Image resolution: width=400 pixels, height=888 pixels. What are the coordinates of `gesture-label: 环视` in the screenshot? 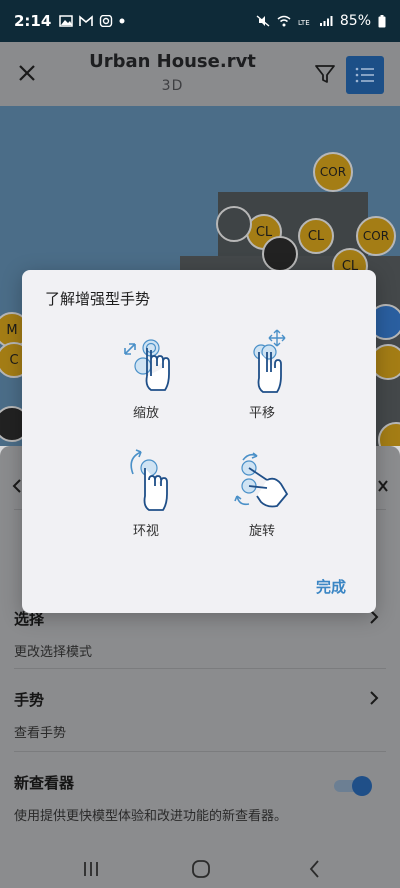 It's located at (145, 531).